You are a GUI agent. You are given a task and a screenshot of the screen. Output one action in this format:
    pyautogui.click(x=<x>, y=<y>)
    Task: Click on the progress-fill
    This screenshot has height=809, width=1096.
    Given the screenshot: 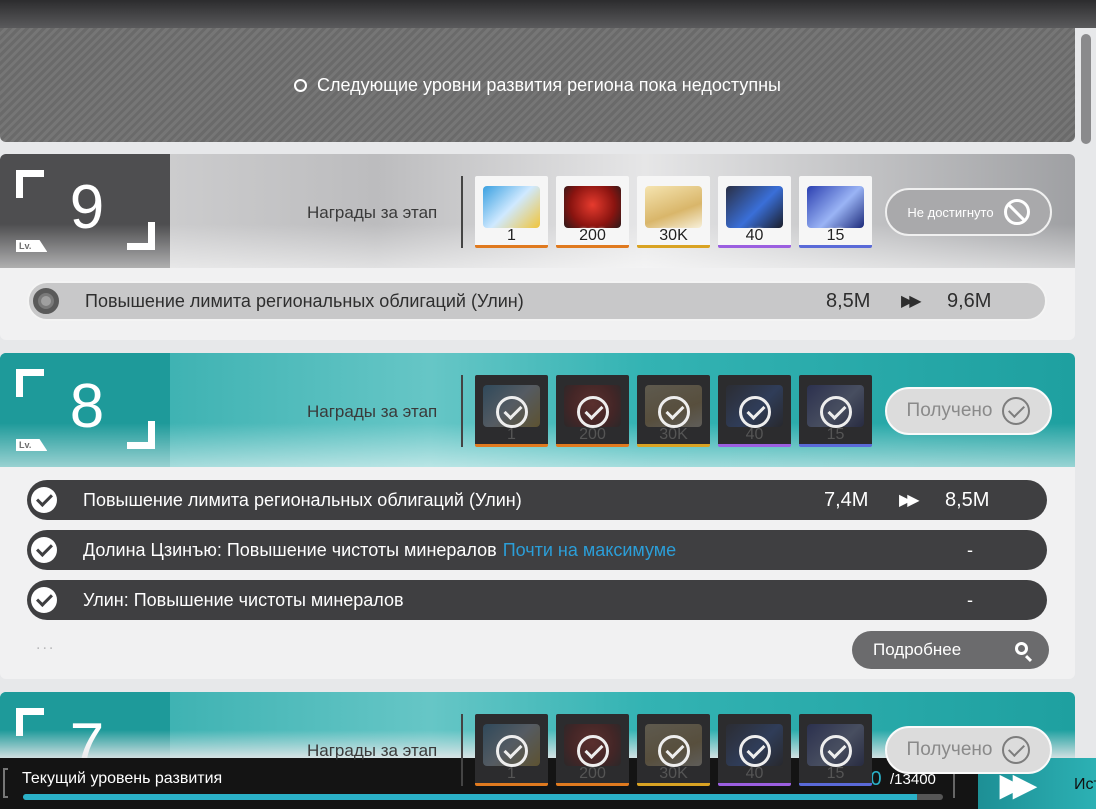 What is the action you would take?
    pyautogui.click(x=470, y=797)
    